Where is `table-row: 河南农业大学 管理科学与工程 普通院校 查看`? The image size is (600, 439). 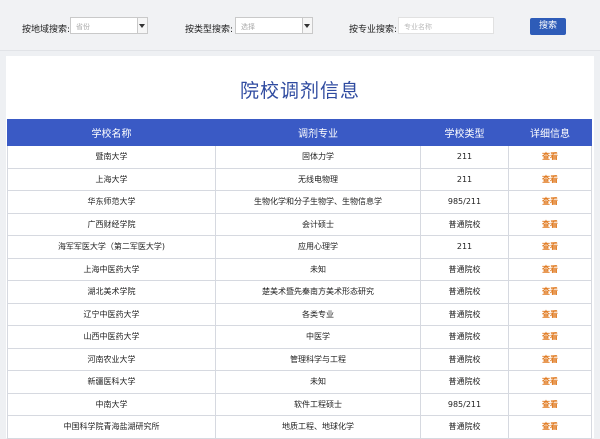
table-row: 河南农业大学 管理科学与工程 普通院校 查看 is located at coordinates (299, 359).